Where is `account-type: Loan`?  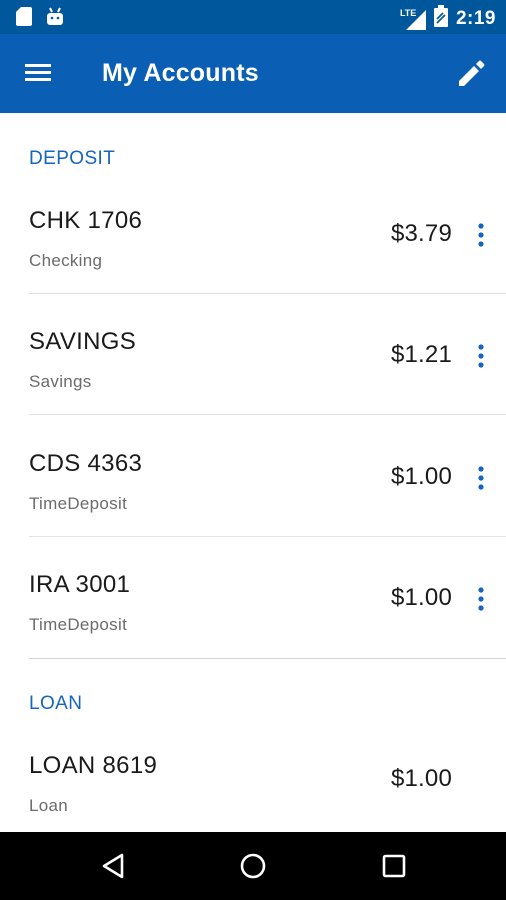 account-type: Loan is located at coordinates (49, 805).